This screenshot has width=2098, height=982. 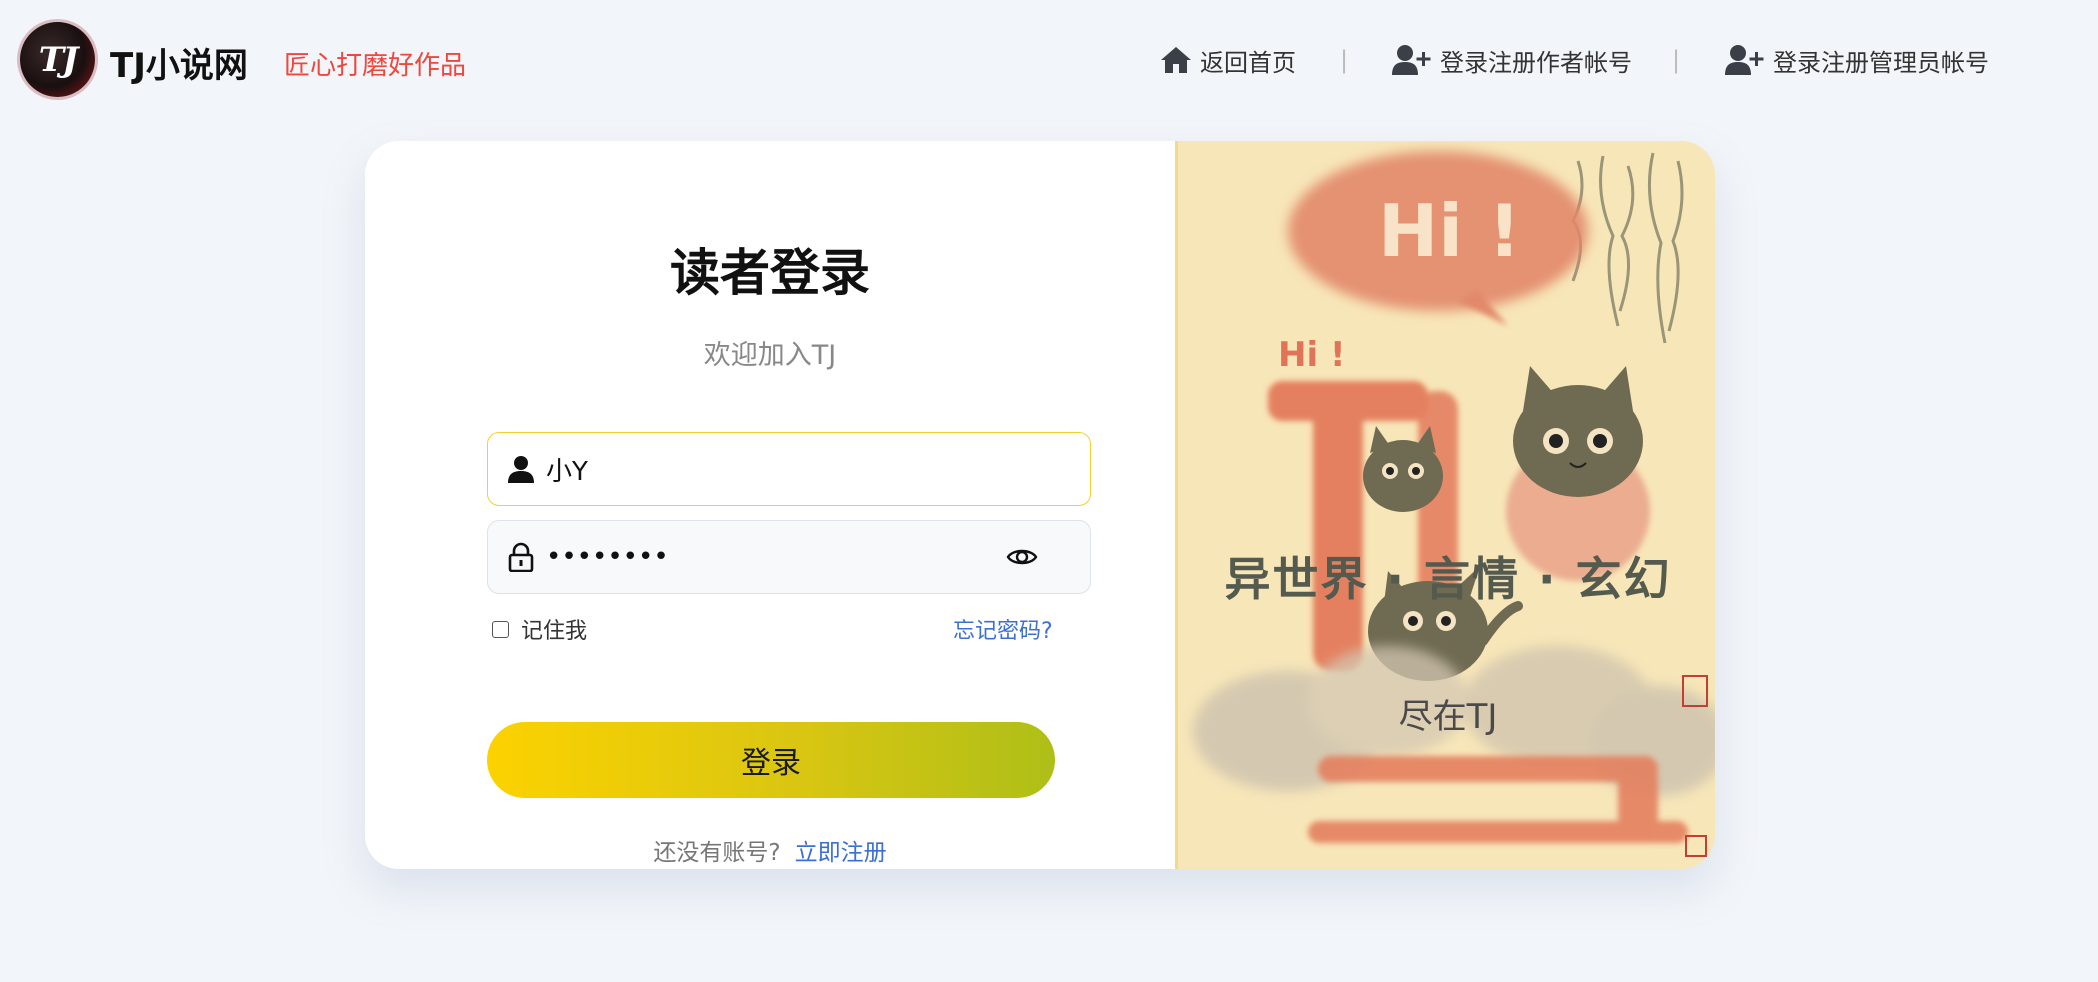 I want to click on register-link: 立即注册, so click(x=841, y=853).